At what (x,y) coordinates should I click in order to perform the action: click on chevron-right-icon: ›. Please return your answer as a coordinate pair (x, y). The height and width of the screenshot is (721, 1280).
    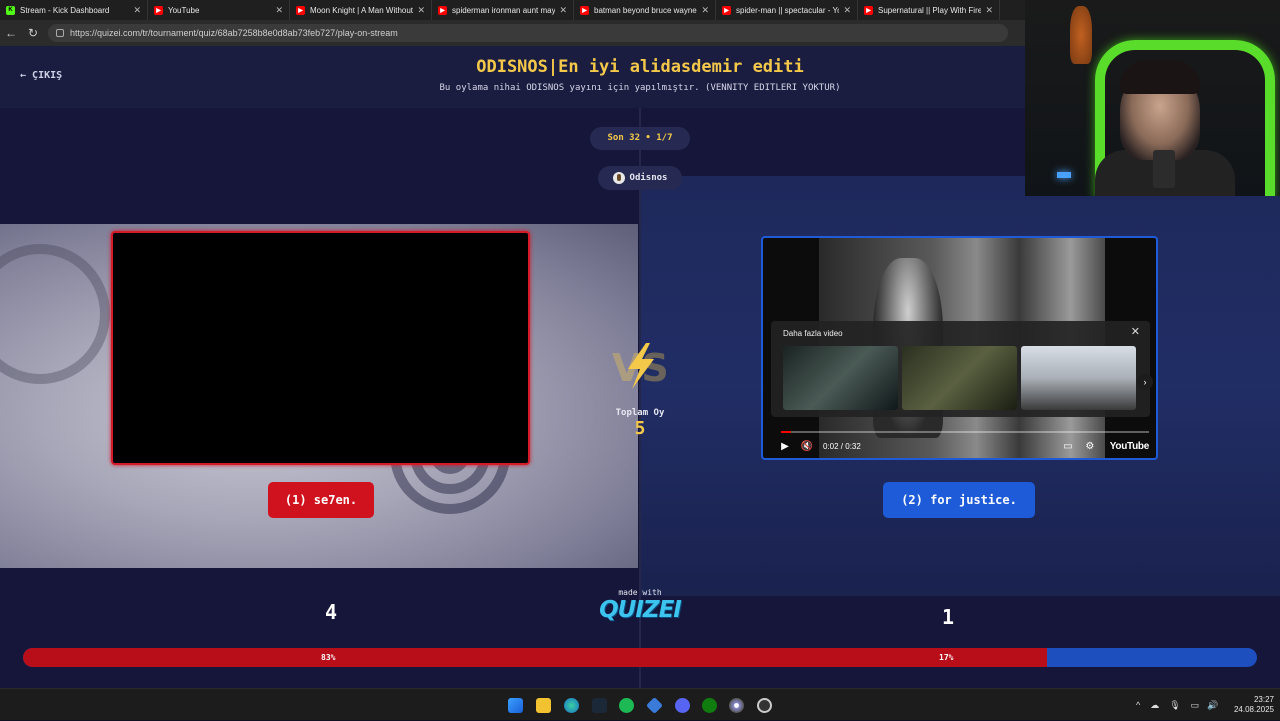
    Looking at the image, I should click on (1145, 382).